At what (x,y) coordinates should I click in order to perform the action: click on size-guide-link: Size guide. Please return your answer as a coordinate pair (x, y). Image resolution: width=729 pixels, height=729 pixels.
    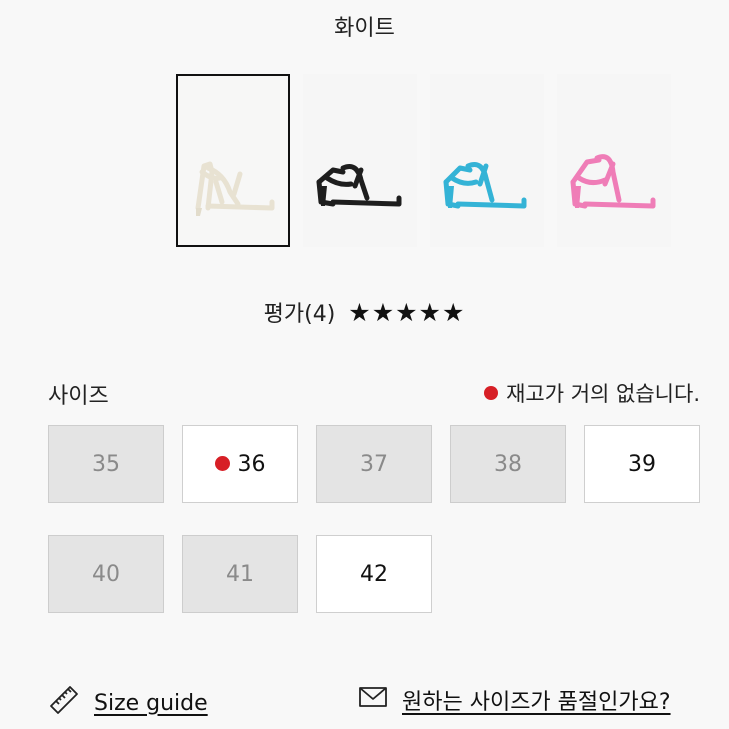
    Looking at the image, I should click on (128, 703).